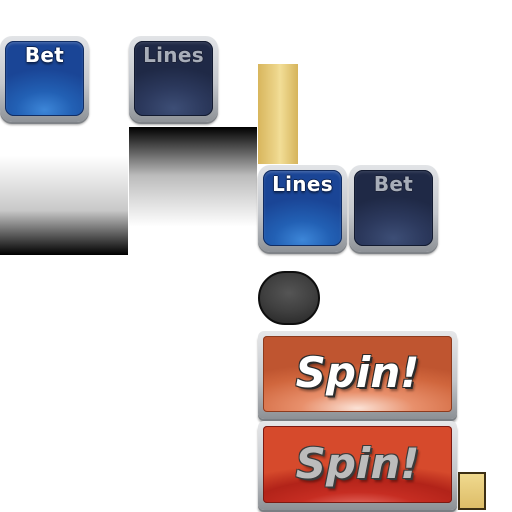 The width and height of the screenshot is (512, 512). What do you see at coordinates (302, 184) in the screenshot?
I see `lines-button-label: Lines` at bounding box center [302, 184].